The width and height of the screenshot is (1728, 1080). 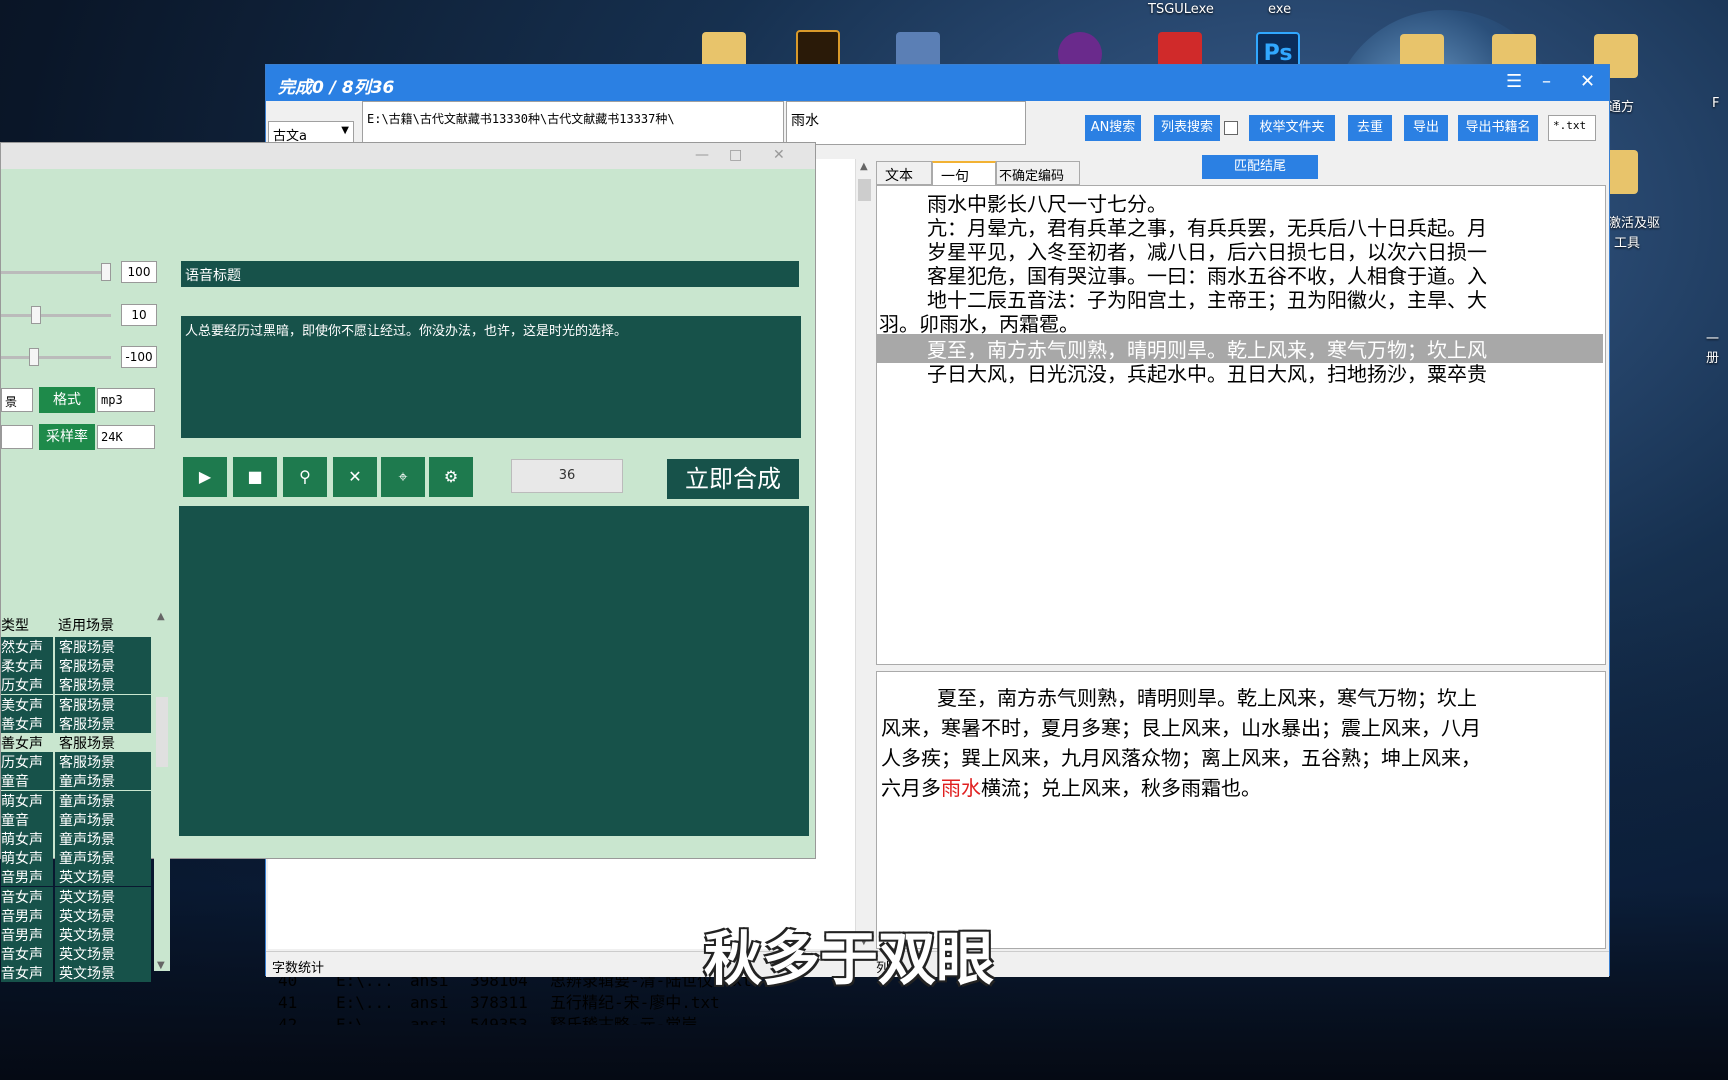 I want to click on list-item: 柔女声 客服场景, so click(x=77, y=666).